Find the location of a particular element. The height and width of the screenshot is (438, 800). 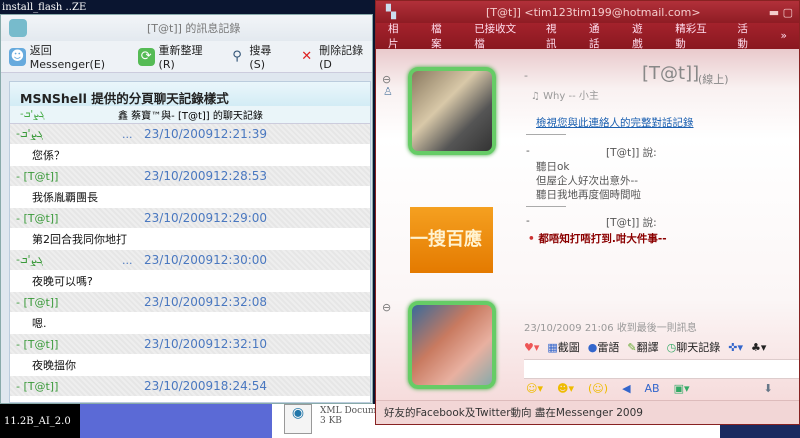

message-header: -ܓܨ'ܒ... 23/10/200912:30:00 is located at coordinates (190, 260).